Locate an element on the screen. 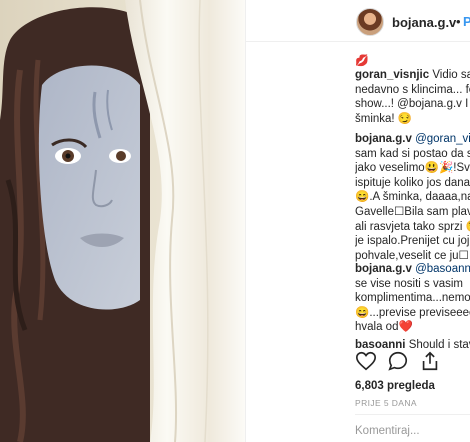 This screenshot has width=470, height=442. avatar is located at coordinates (370, 22).